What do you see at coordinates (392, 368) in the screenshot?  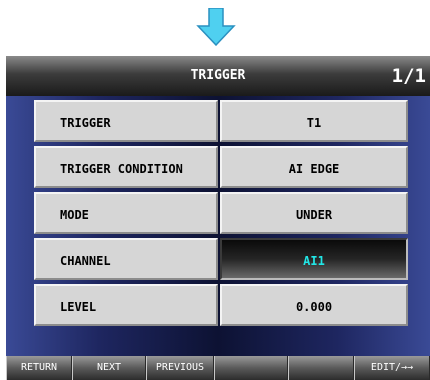 I see `edit-button: EDIT/→→` at bounding box center [392, 368].